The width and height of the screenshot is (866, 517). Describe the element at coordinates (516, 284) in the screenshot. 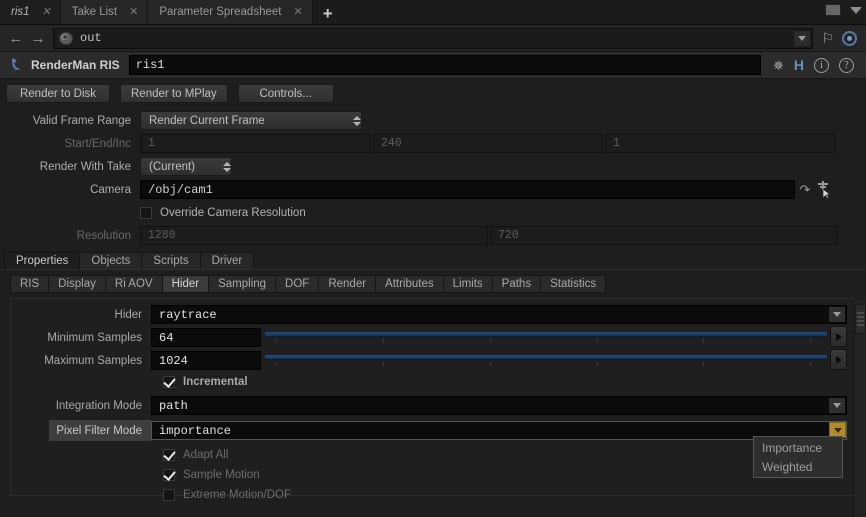

I see `tab-paths: Paths` at that location.